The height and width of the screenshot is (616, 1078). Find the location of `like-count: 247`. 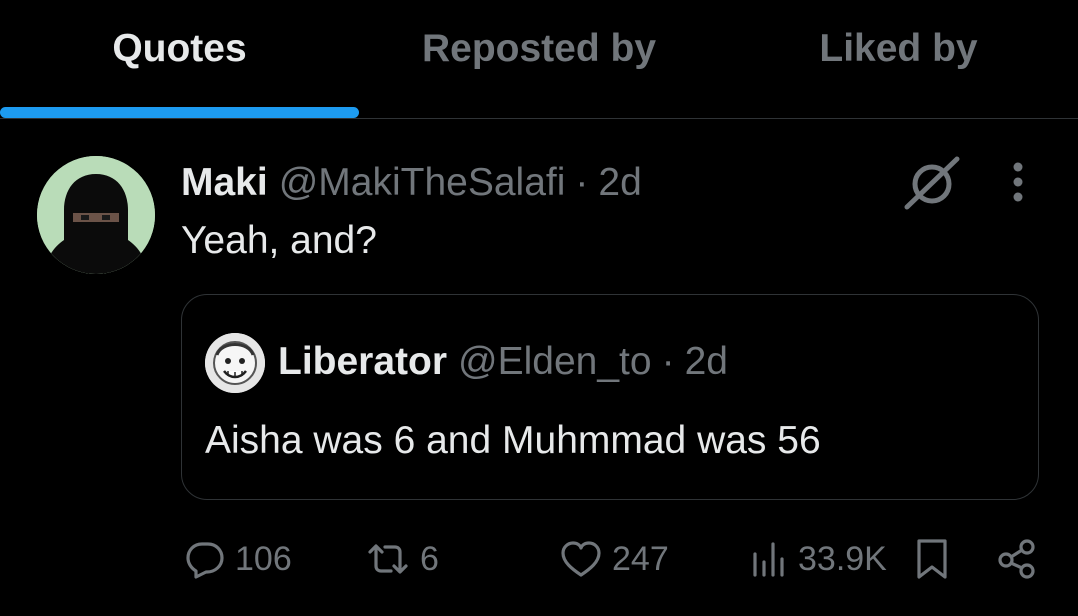

like-count: 247 is located at coordinates (640, 558).